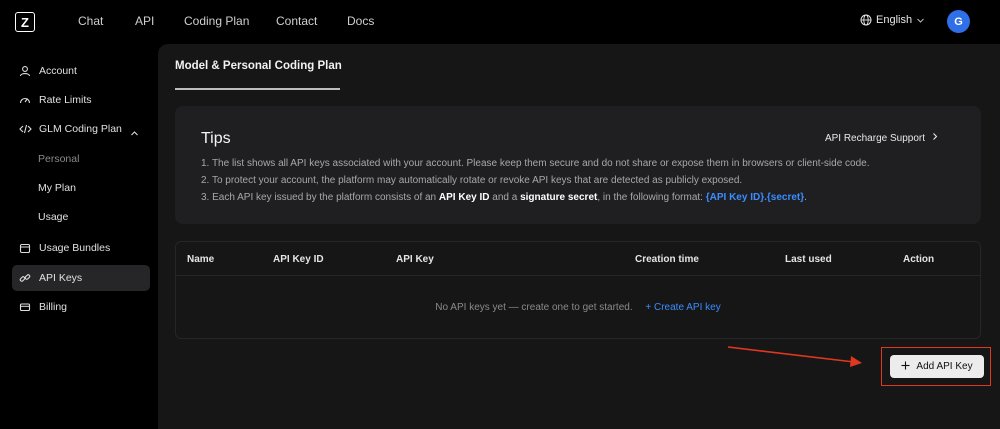 Image resolution: width=1000 pixels, height=429 pixels. I want to click on tips-title: Tips, so click(216, 138).